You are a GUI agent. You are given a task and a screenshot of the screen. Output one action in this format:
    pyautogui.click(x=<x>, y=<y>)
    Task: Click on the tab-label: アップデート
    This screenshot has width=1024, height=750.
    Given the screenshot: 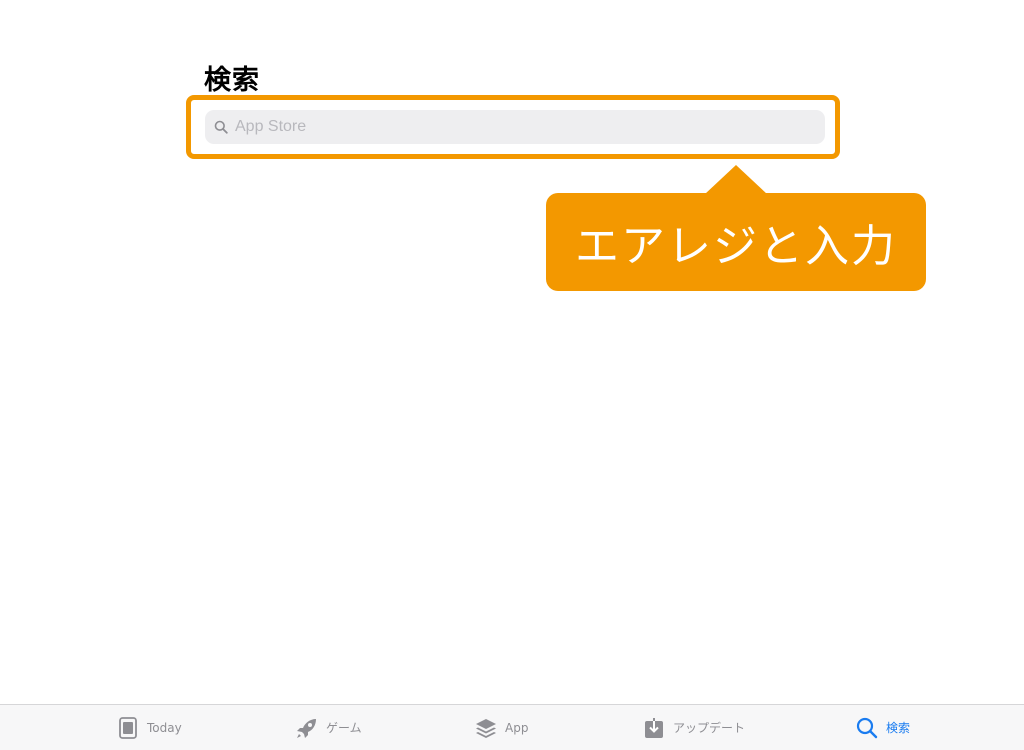 What is the action you would take?
    pyautogui.click(x=709, y=728)
    